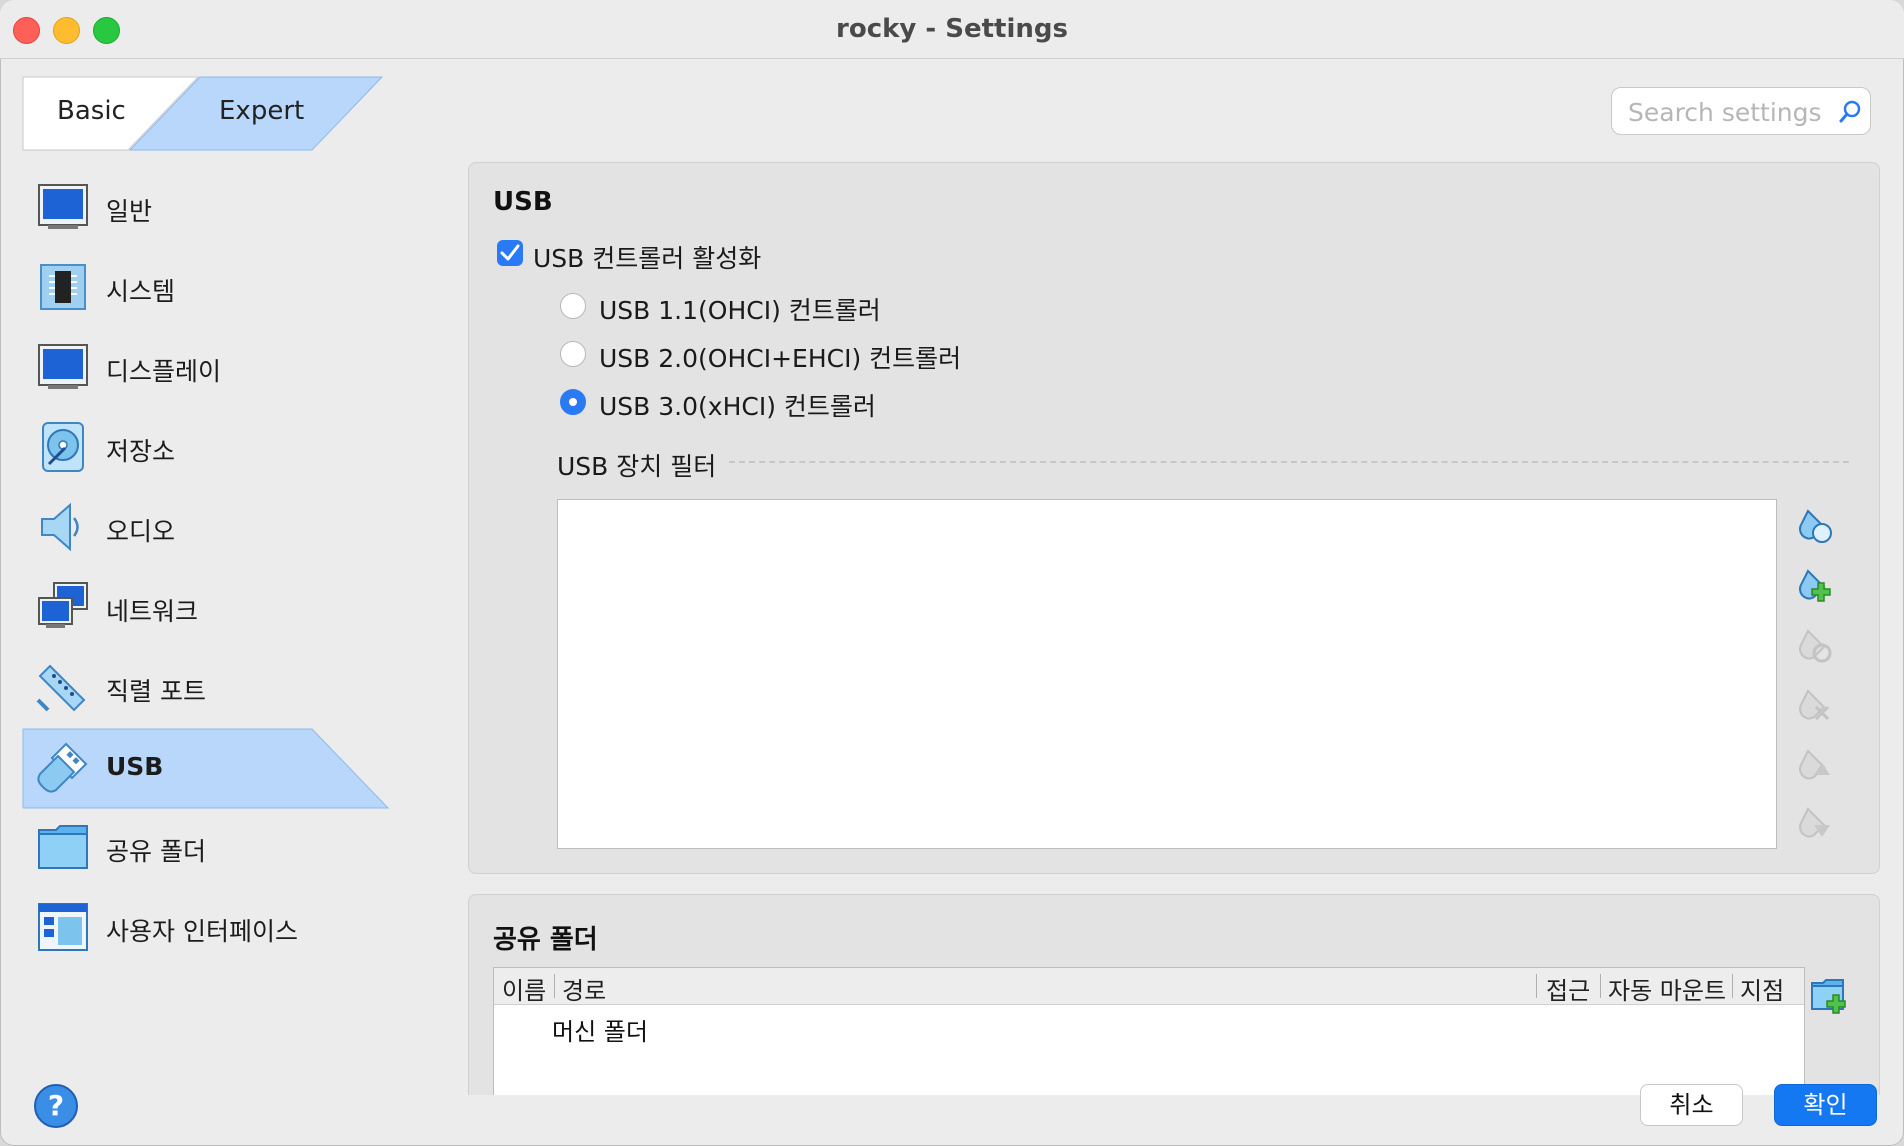  I want to click on sidebar-item-user-interface: 사용자 인터페이스, so click(207, 928).